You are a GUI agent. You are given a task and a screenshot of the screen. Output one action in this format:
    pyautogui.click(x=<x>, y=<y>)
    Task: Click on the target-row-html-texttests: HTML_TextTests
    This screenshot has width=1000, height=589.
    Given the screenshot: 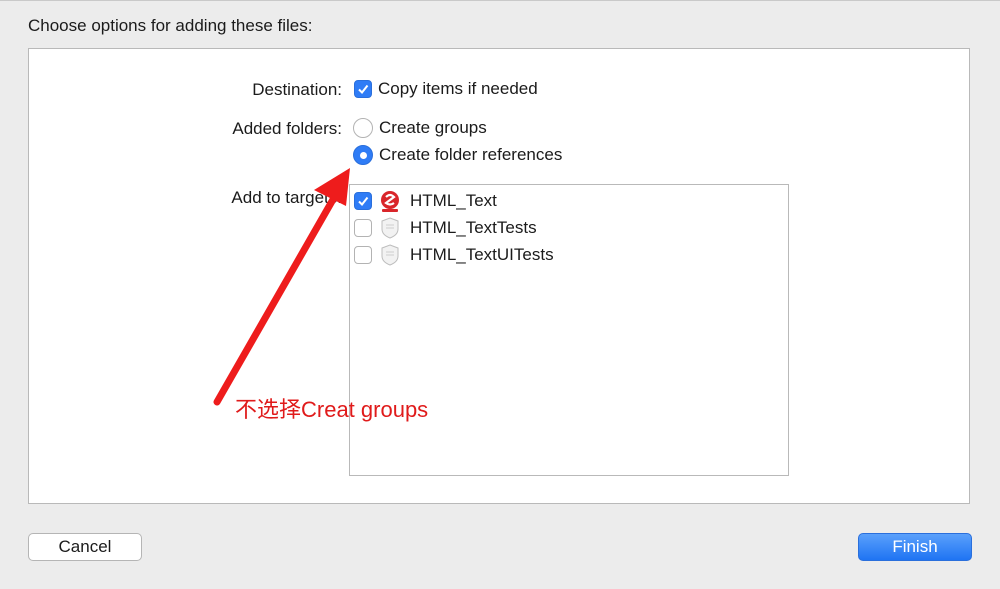 What is the action you would take?
    pyautogui.click(x=445, y=228)
    